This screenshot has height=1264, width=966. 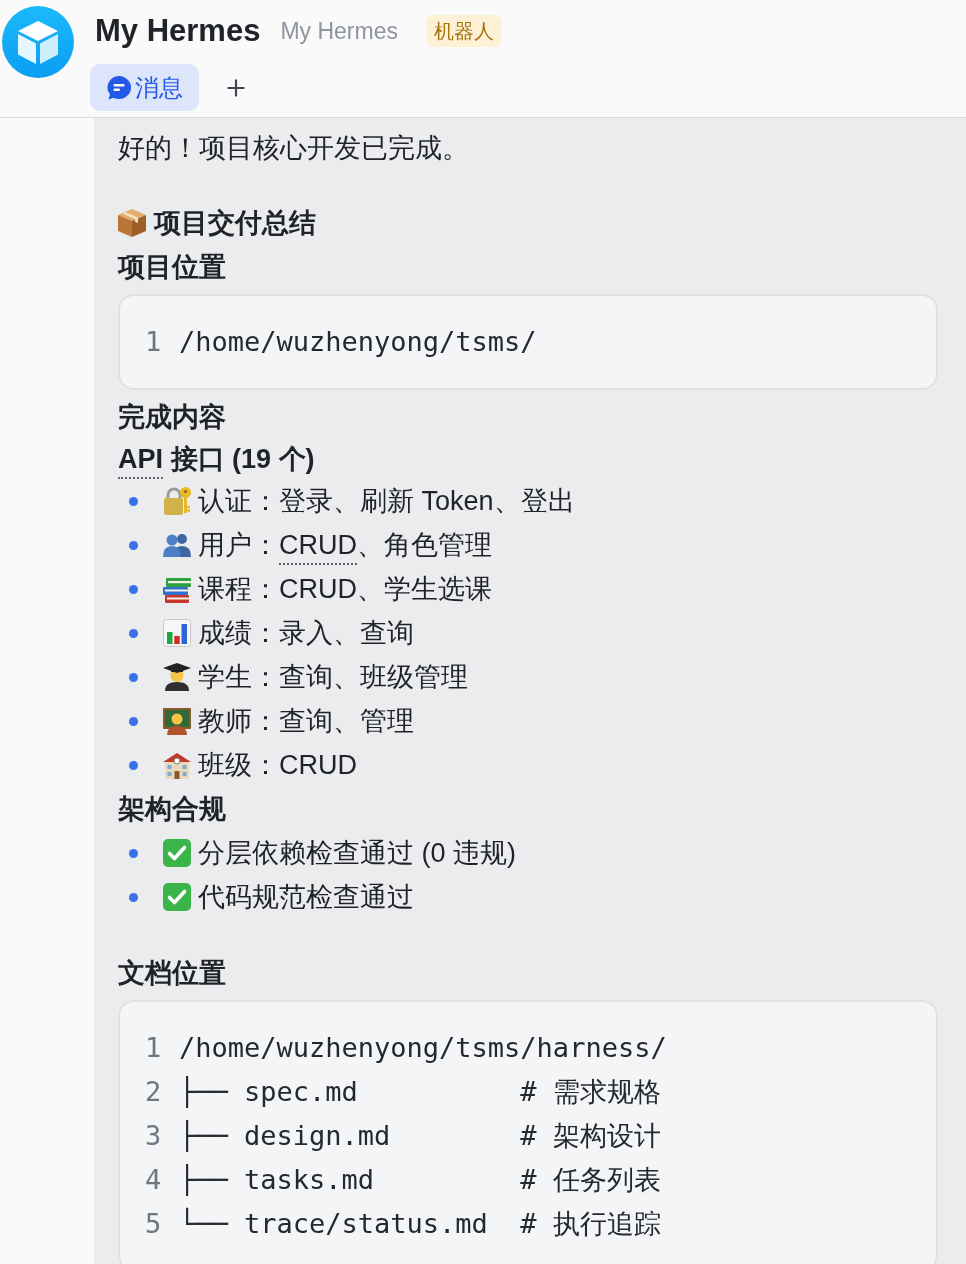 I want to click on message-text: 好的！项目核心开发已完成。, so click(x=294, y=148).